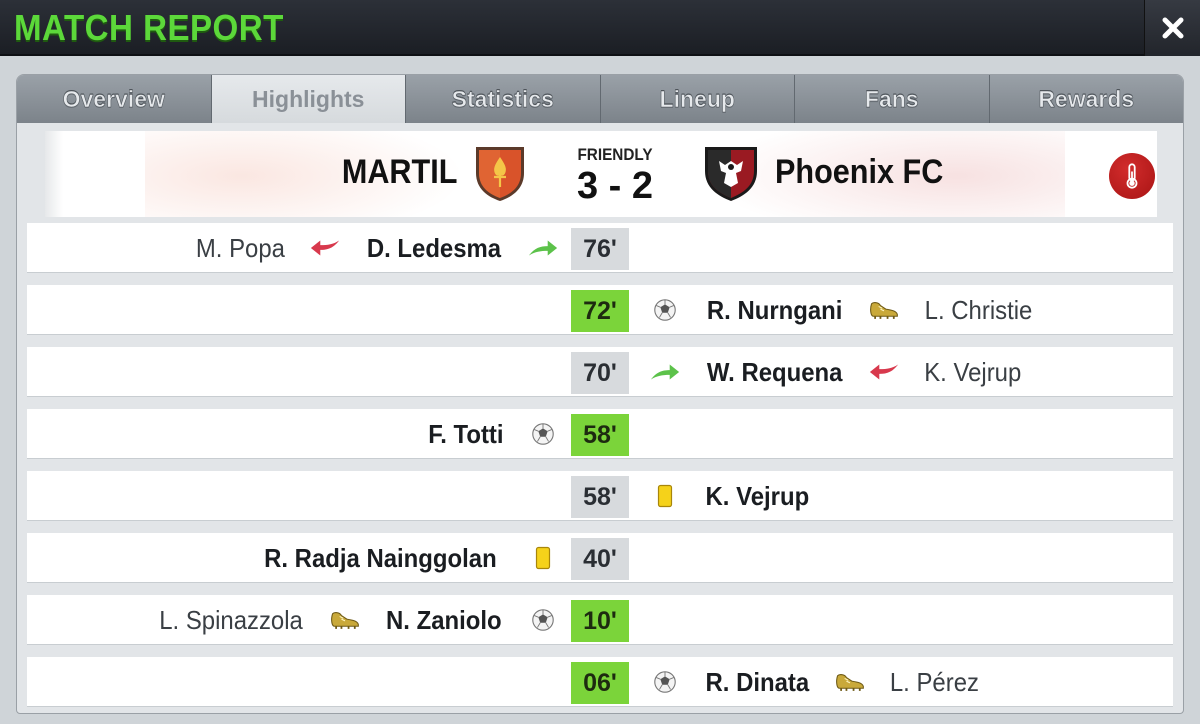 Image resolution: width=1200 pixels, height=724 pixels. What do you see at coordinates (231, 619) in the screenshot?
I see `secondary-player-name: L. Spinazzola` at bounding box center [231, 619].